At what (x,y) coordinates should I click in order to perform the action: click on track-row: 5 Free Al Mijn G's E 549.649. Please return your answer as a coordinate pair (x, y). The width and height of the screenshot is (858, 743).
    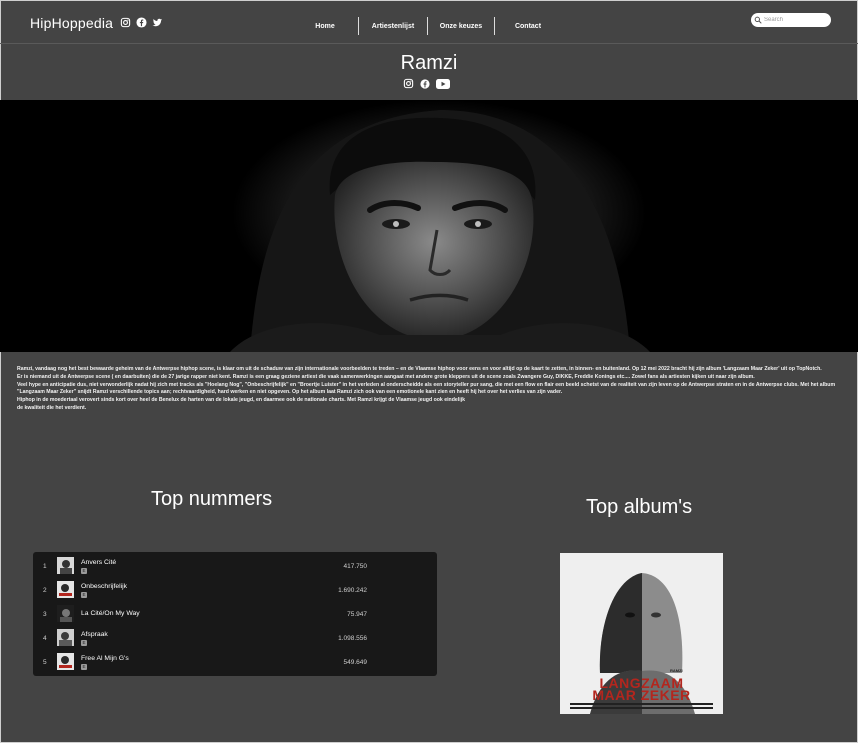
    Looking at the image, I should click on (235, 662).